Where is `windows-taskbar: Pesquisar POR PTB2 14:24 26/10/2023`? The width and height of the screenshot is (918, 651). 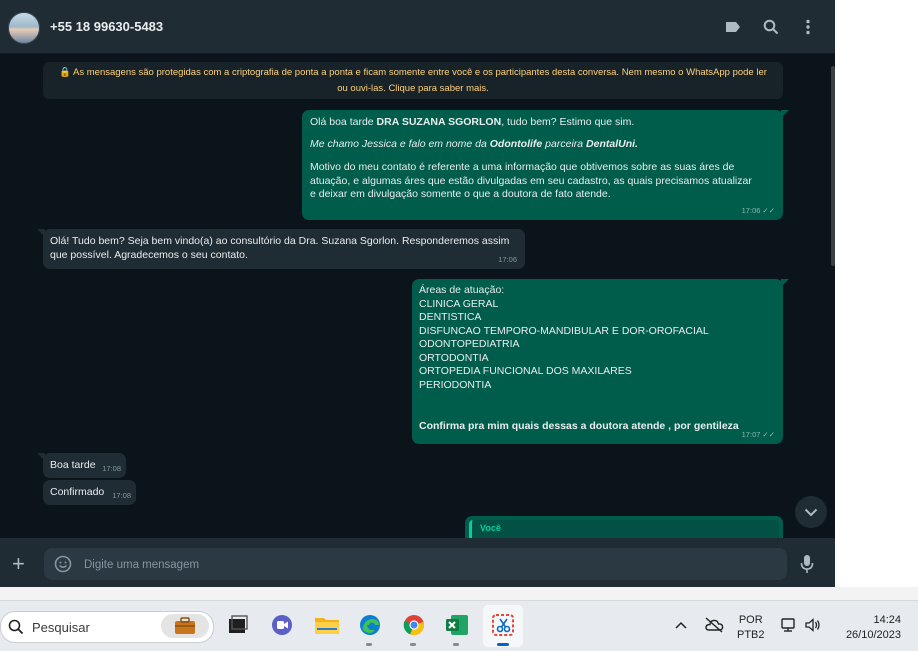
windows-taskbar: Pesquisar POR PTB2 14:24 26/10/2023 is located at coordinates (459, 625).